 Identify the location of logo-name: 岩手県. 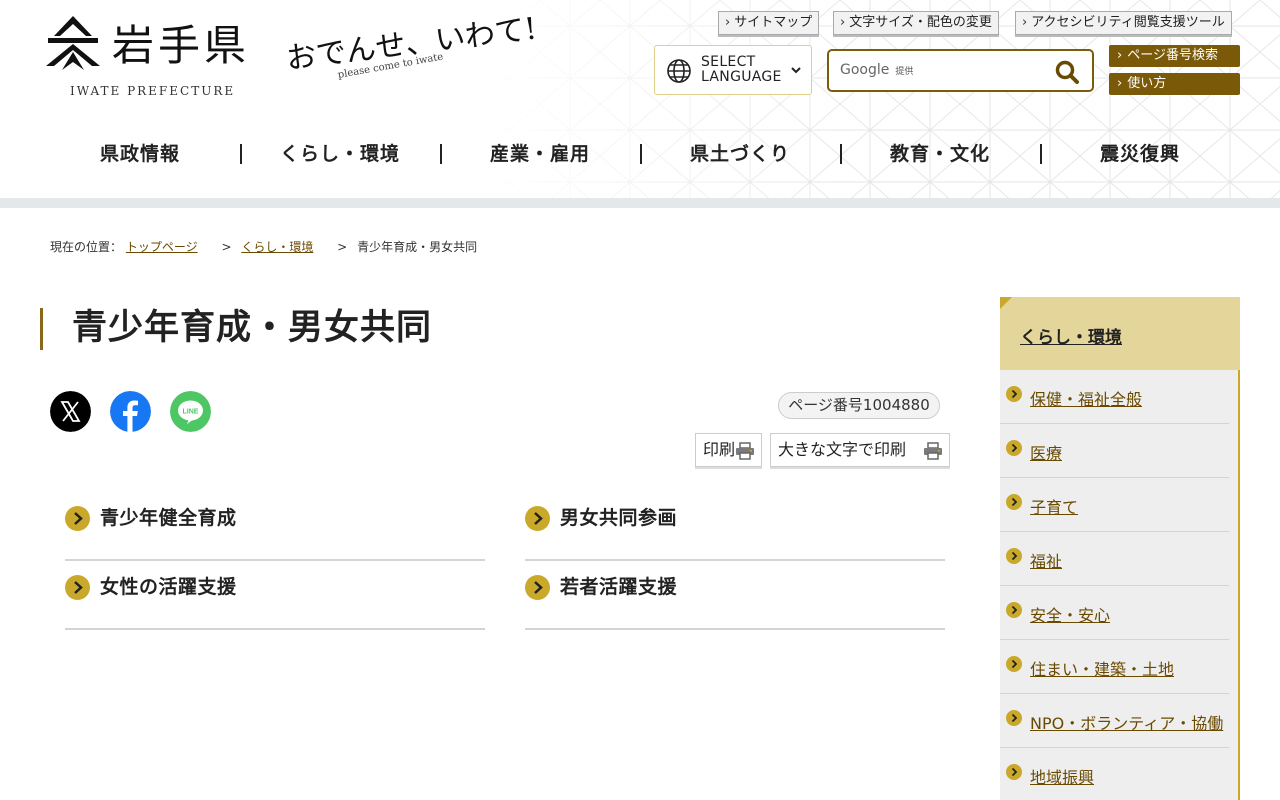
(181, 45).